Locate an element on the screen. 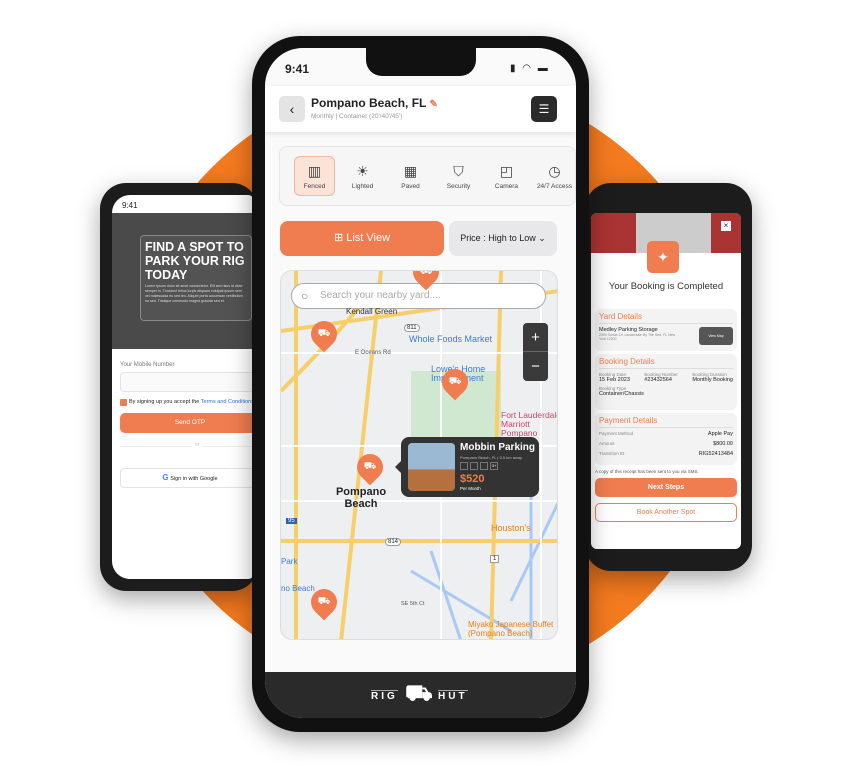  view-map-button: View Map is located at coordinates (716, 336).